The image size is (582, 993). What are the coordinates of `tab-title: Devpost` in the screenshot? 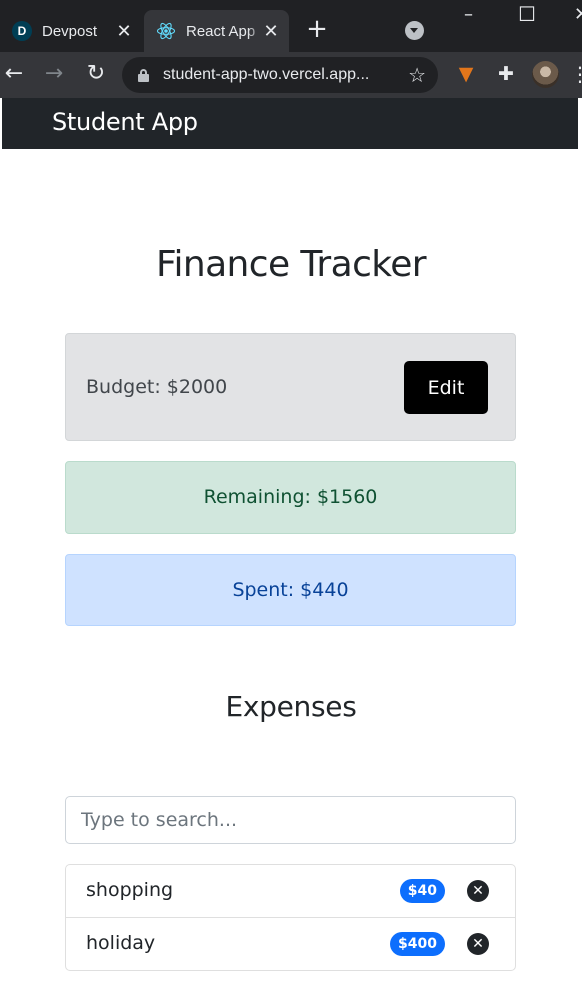 It's located at (70, 31).